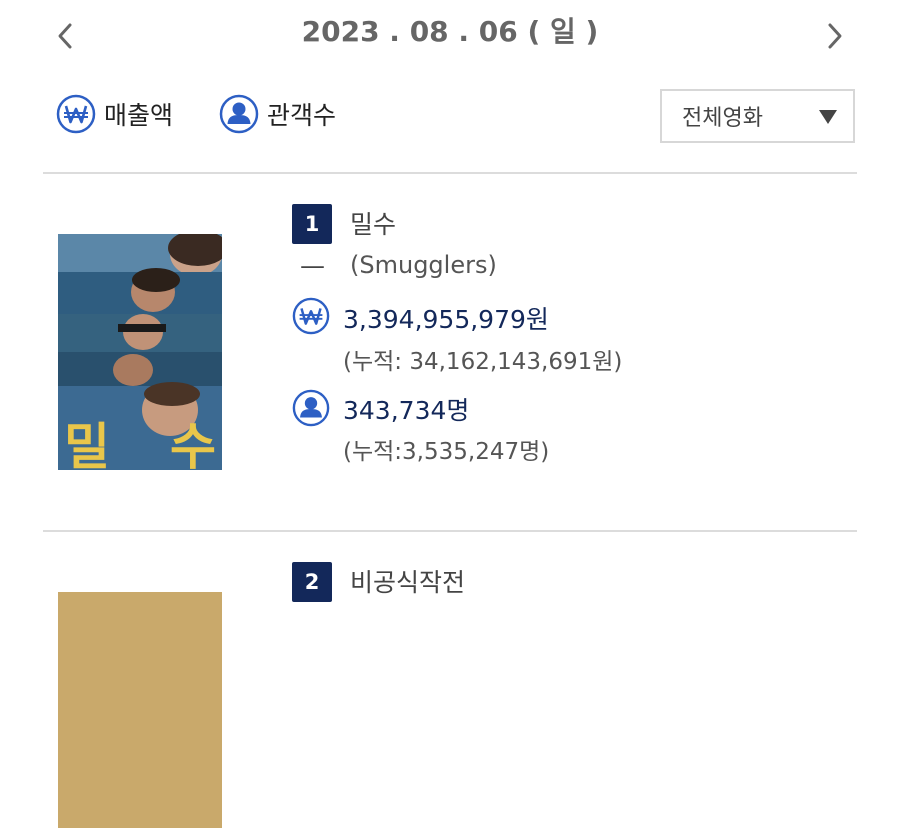  I want to click on audience-label: 관객수, so click(302, 115).